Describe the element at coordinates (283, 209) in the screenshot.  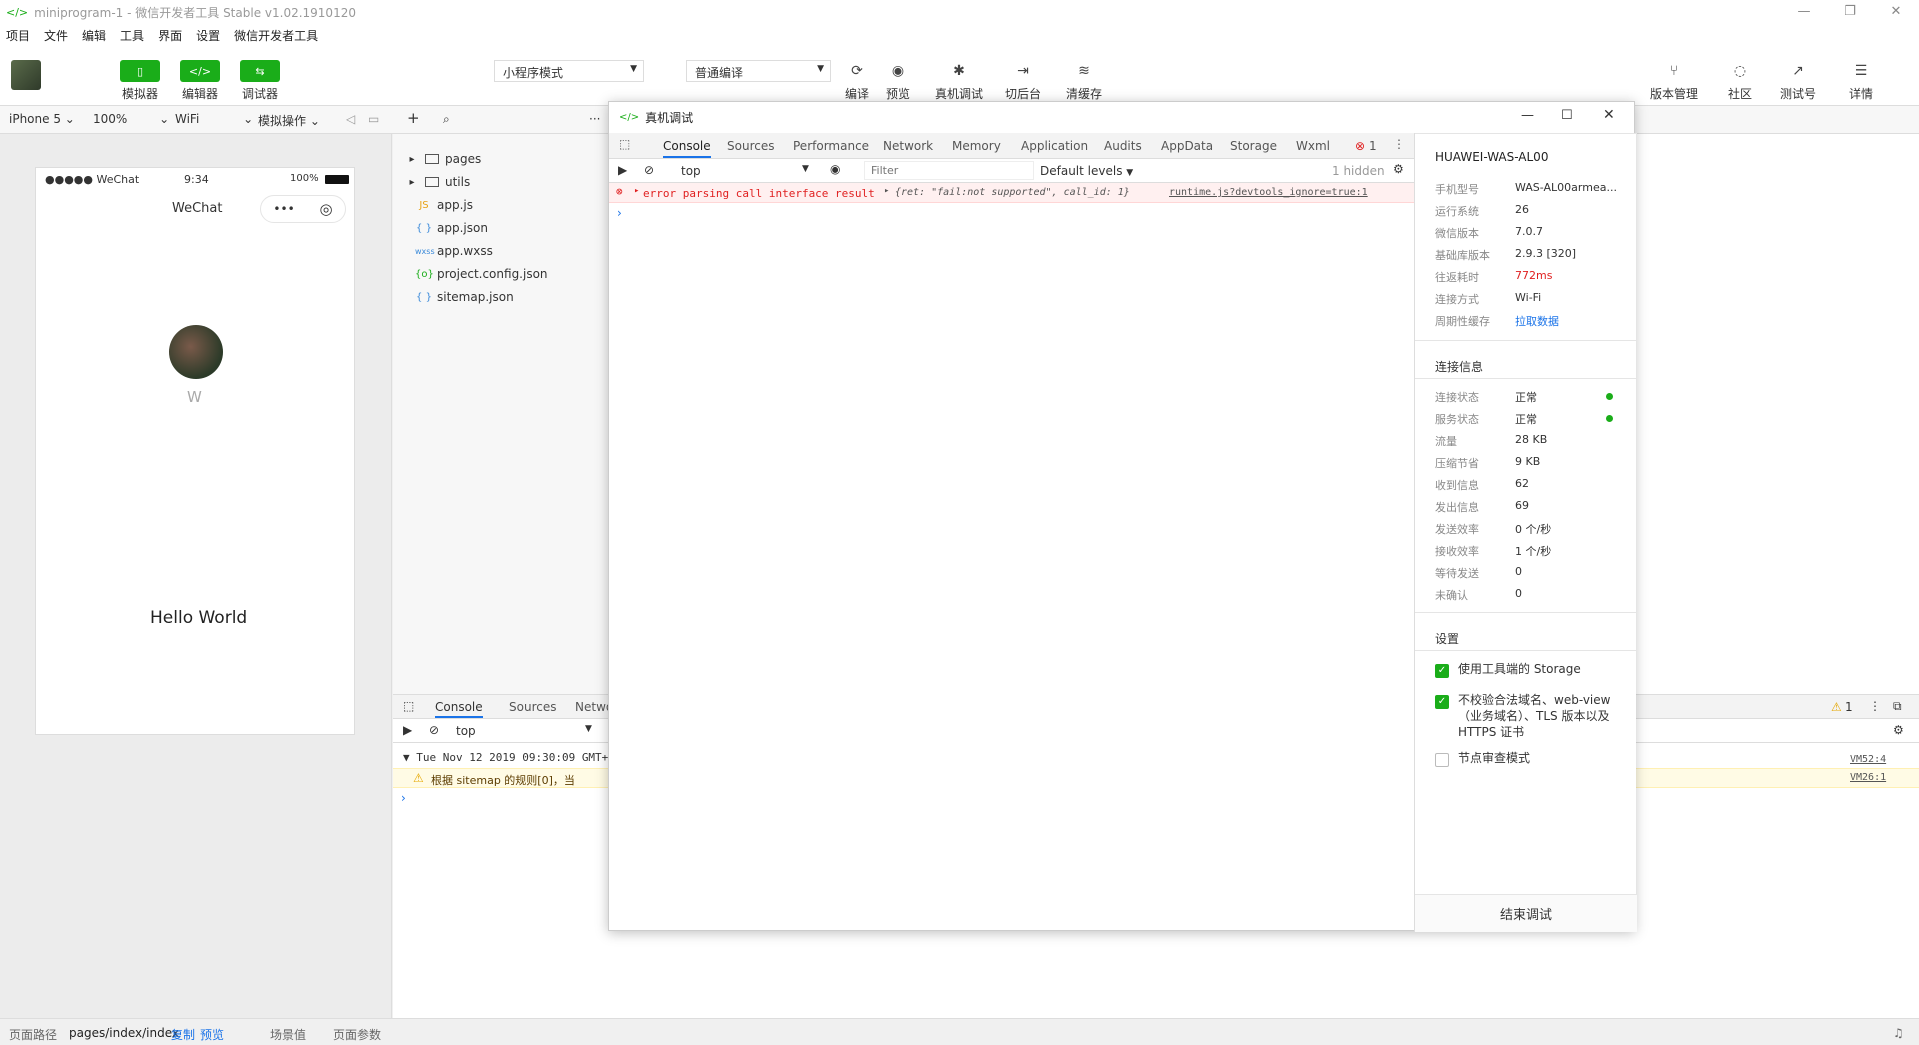
I see `more-dots-icon: •••` at that location.